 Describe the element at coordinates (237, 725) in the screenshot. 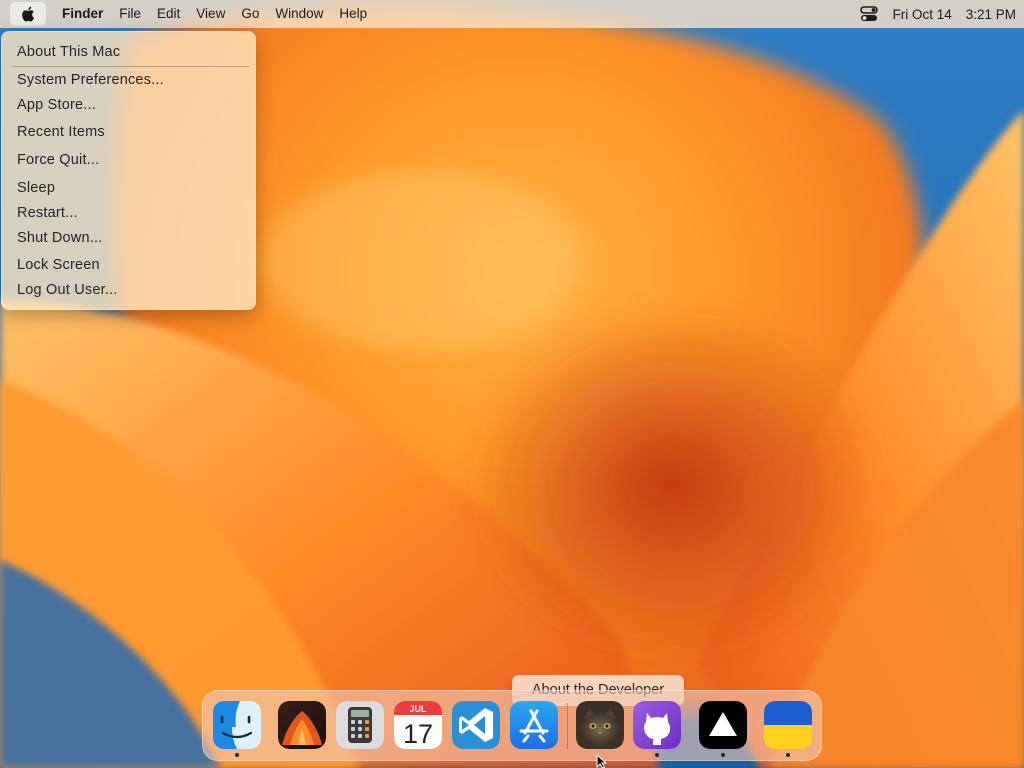

I see `finder-icon` at that location.